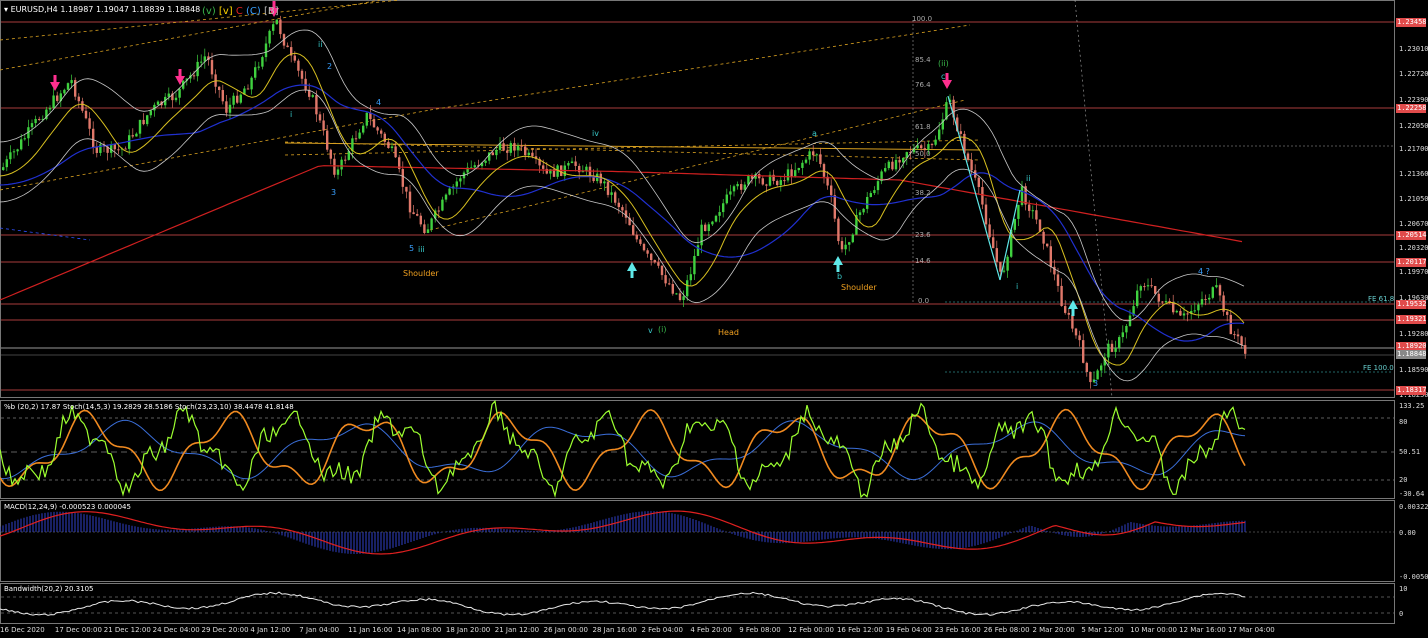  Describe the element at coordinates (1413, 199) in the screenshot. I see `price-tick: 1.21050` at that location.